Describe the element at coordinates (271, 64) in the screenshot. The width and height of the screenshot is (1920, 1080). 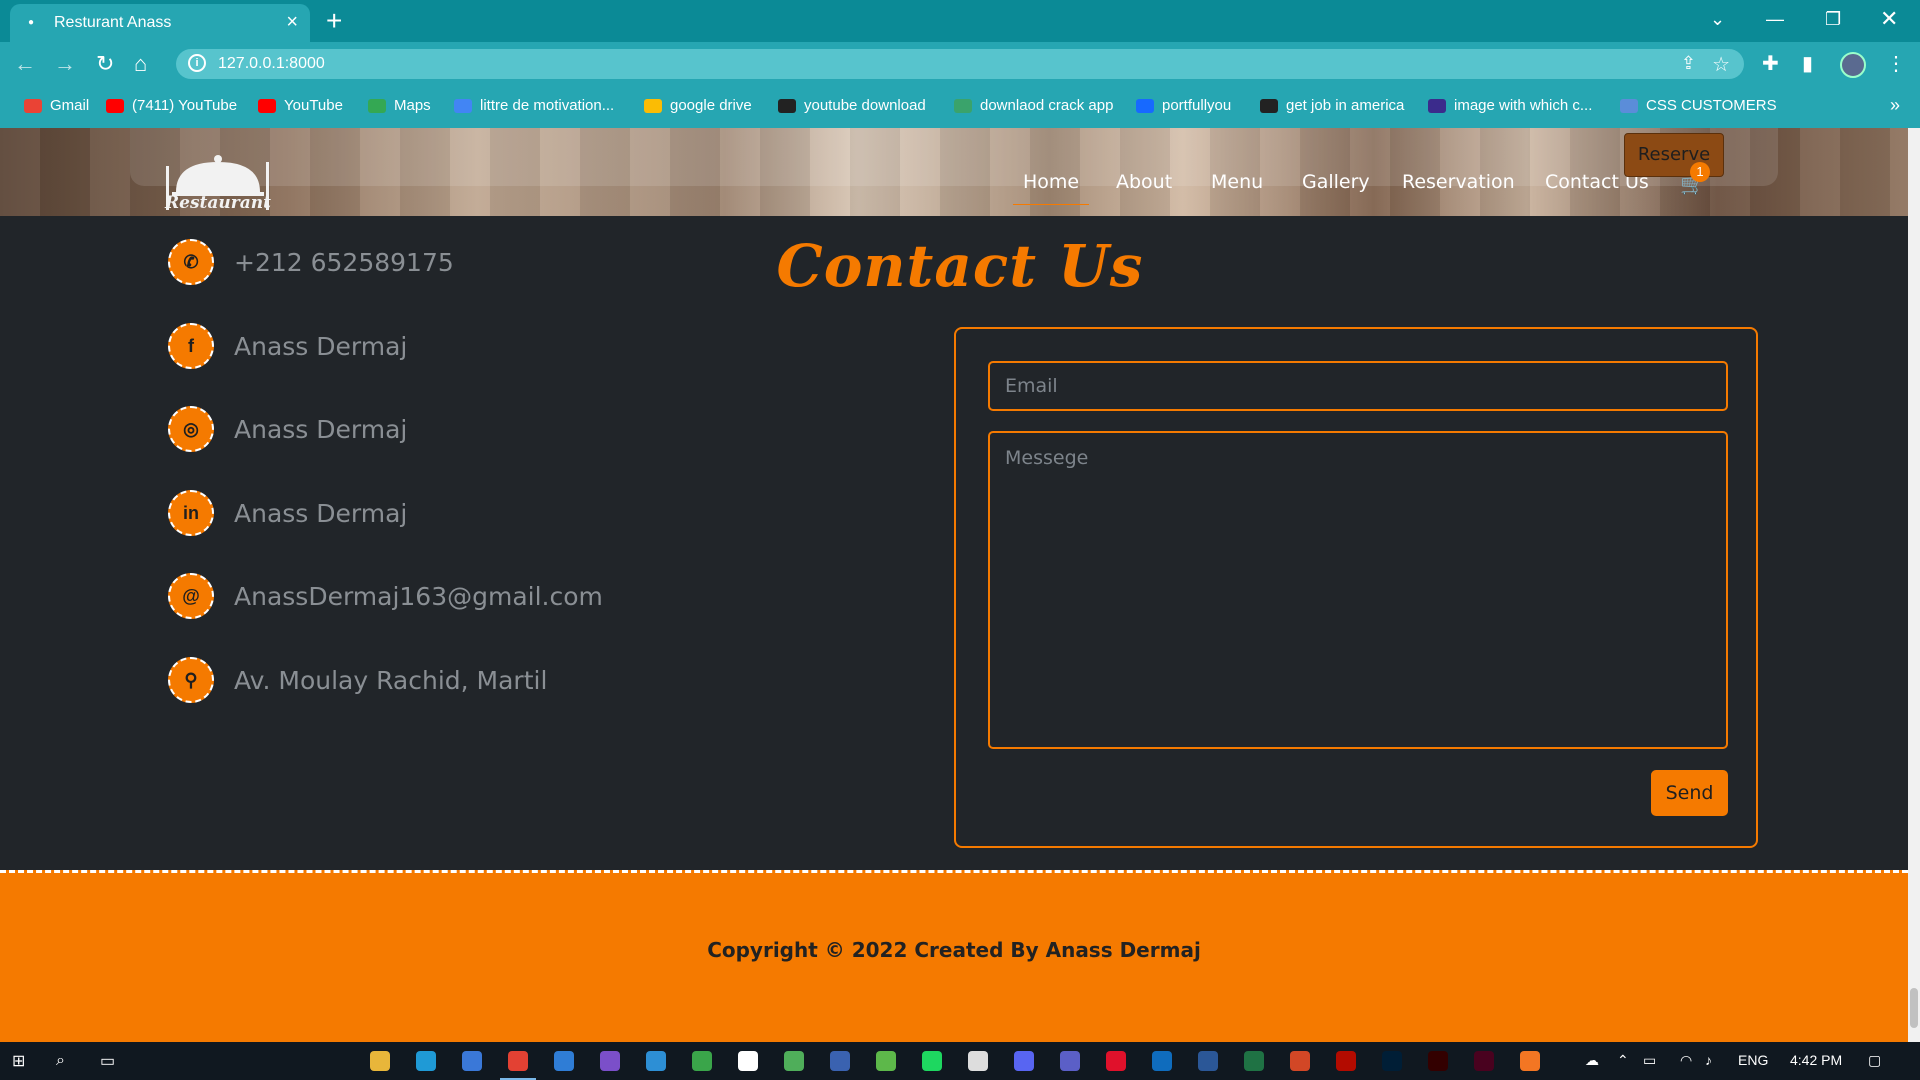
I see `address-url: 127.0.0.1:8000` at that location.